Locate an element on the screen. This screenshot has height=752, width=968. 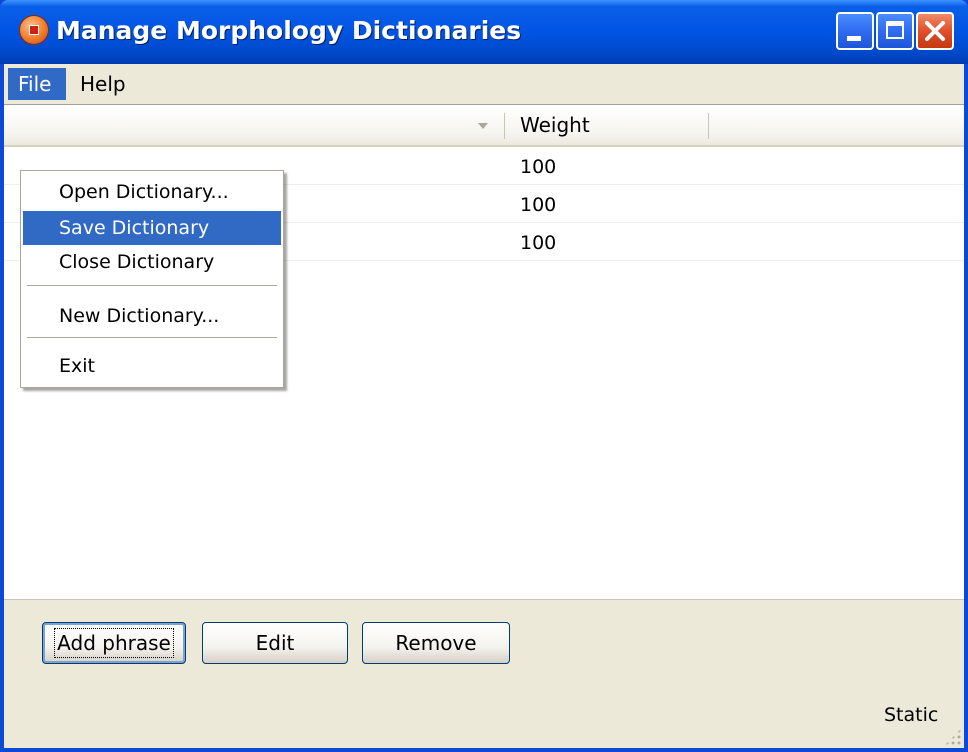
app-icon is located at coordinates (34, 30).